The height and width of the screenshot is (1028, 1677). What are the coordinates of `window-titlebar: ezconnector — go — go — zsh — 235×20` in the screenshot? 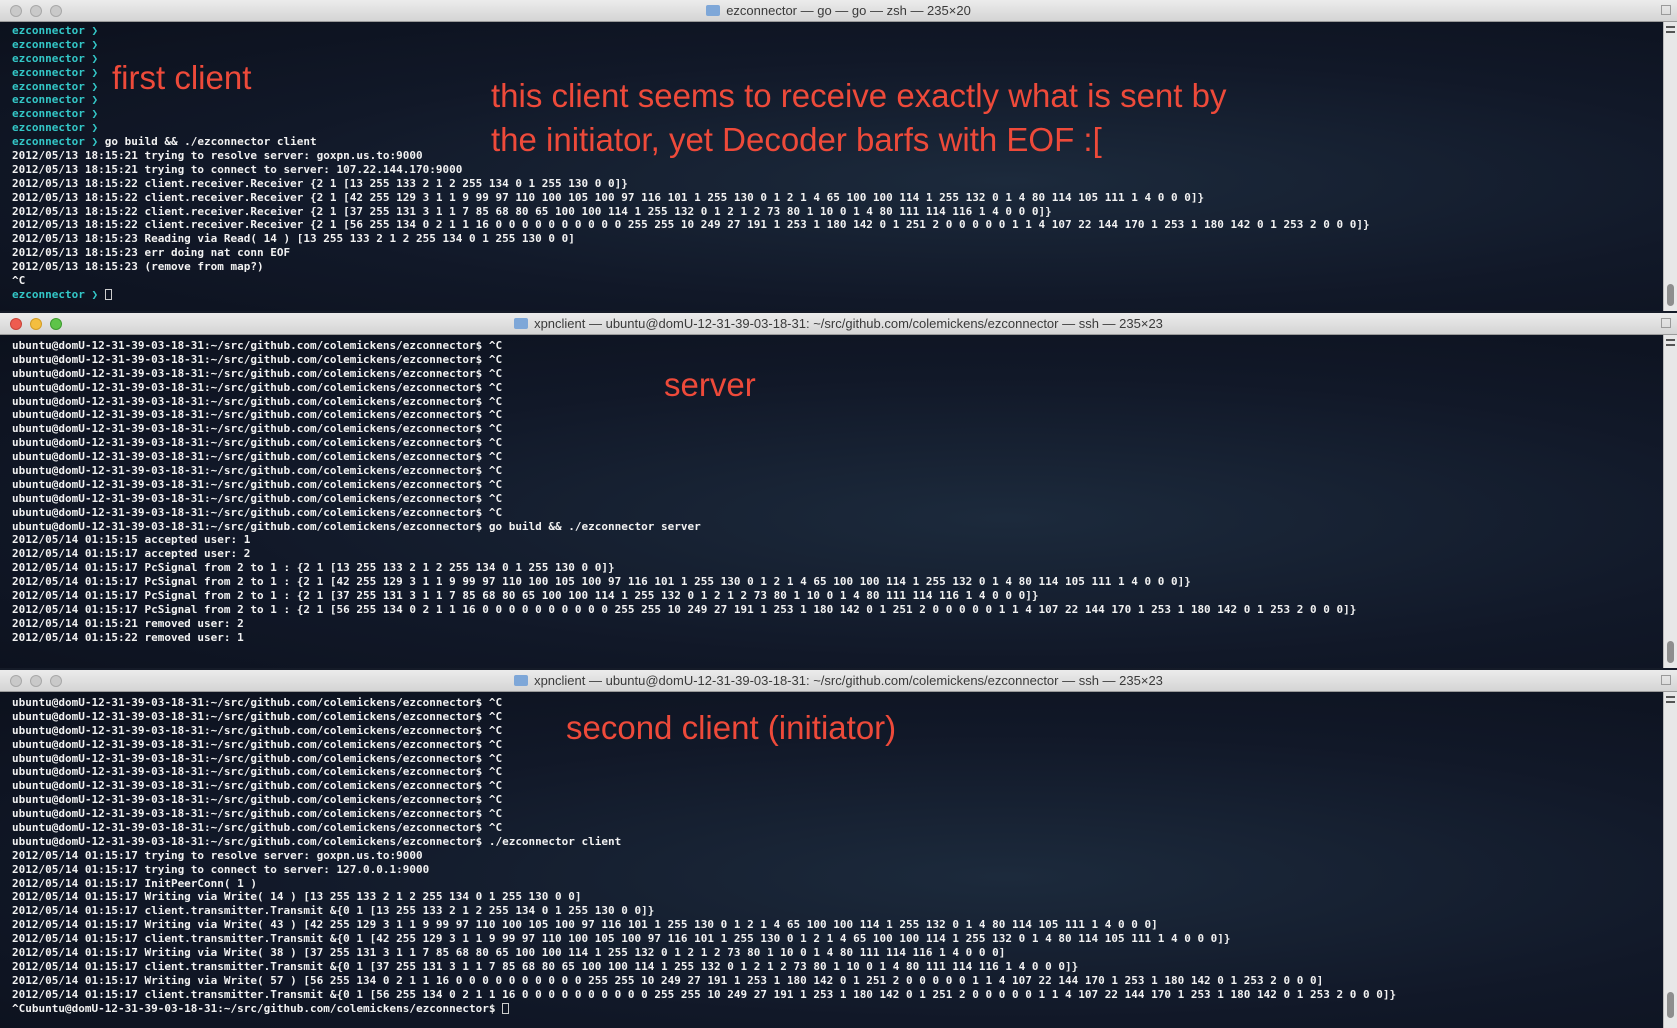 It's located at (838, 11).